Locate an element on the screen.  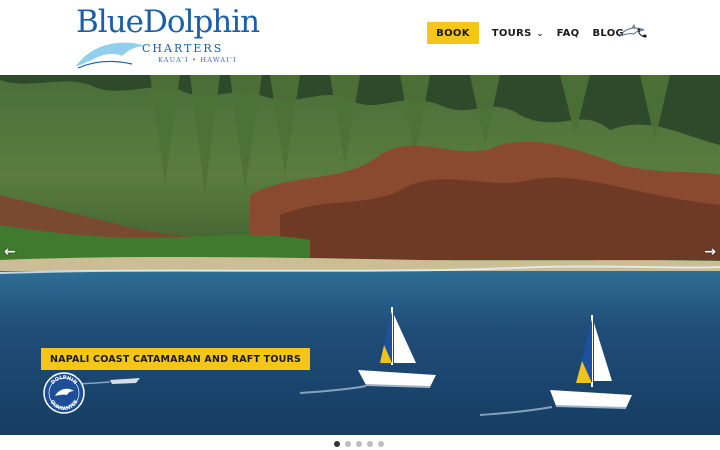
slider-pagination is located at coordinates (361, 444).